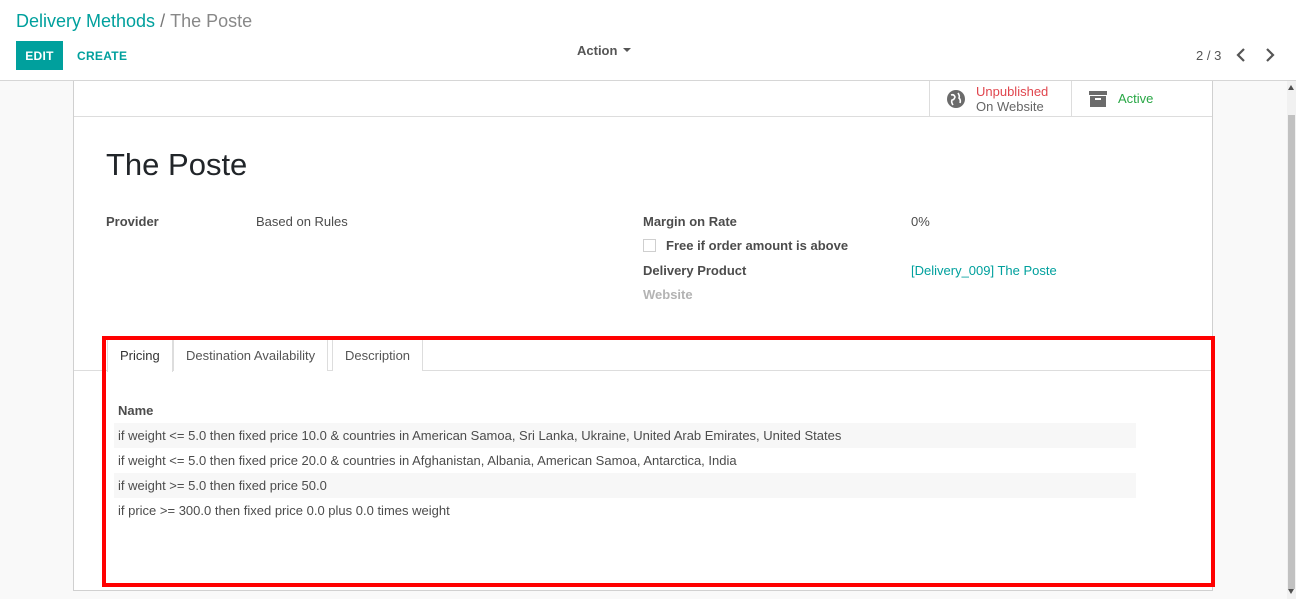 This screenshot has width=1296, height=599. I want to click on delivery-product-link: [Delivery_009] The Poste, so click(984, 270).